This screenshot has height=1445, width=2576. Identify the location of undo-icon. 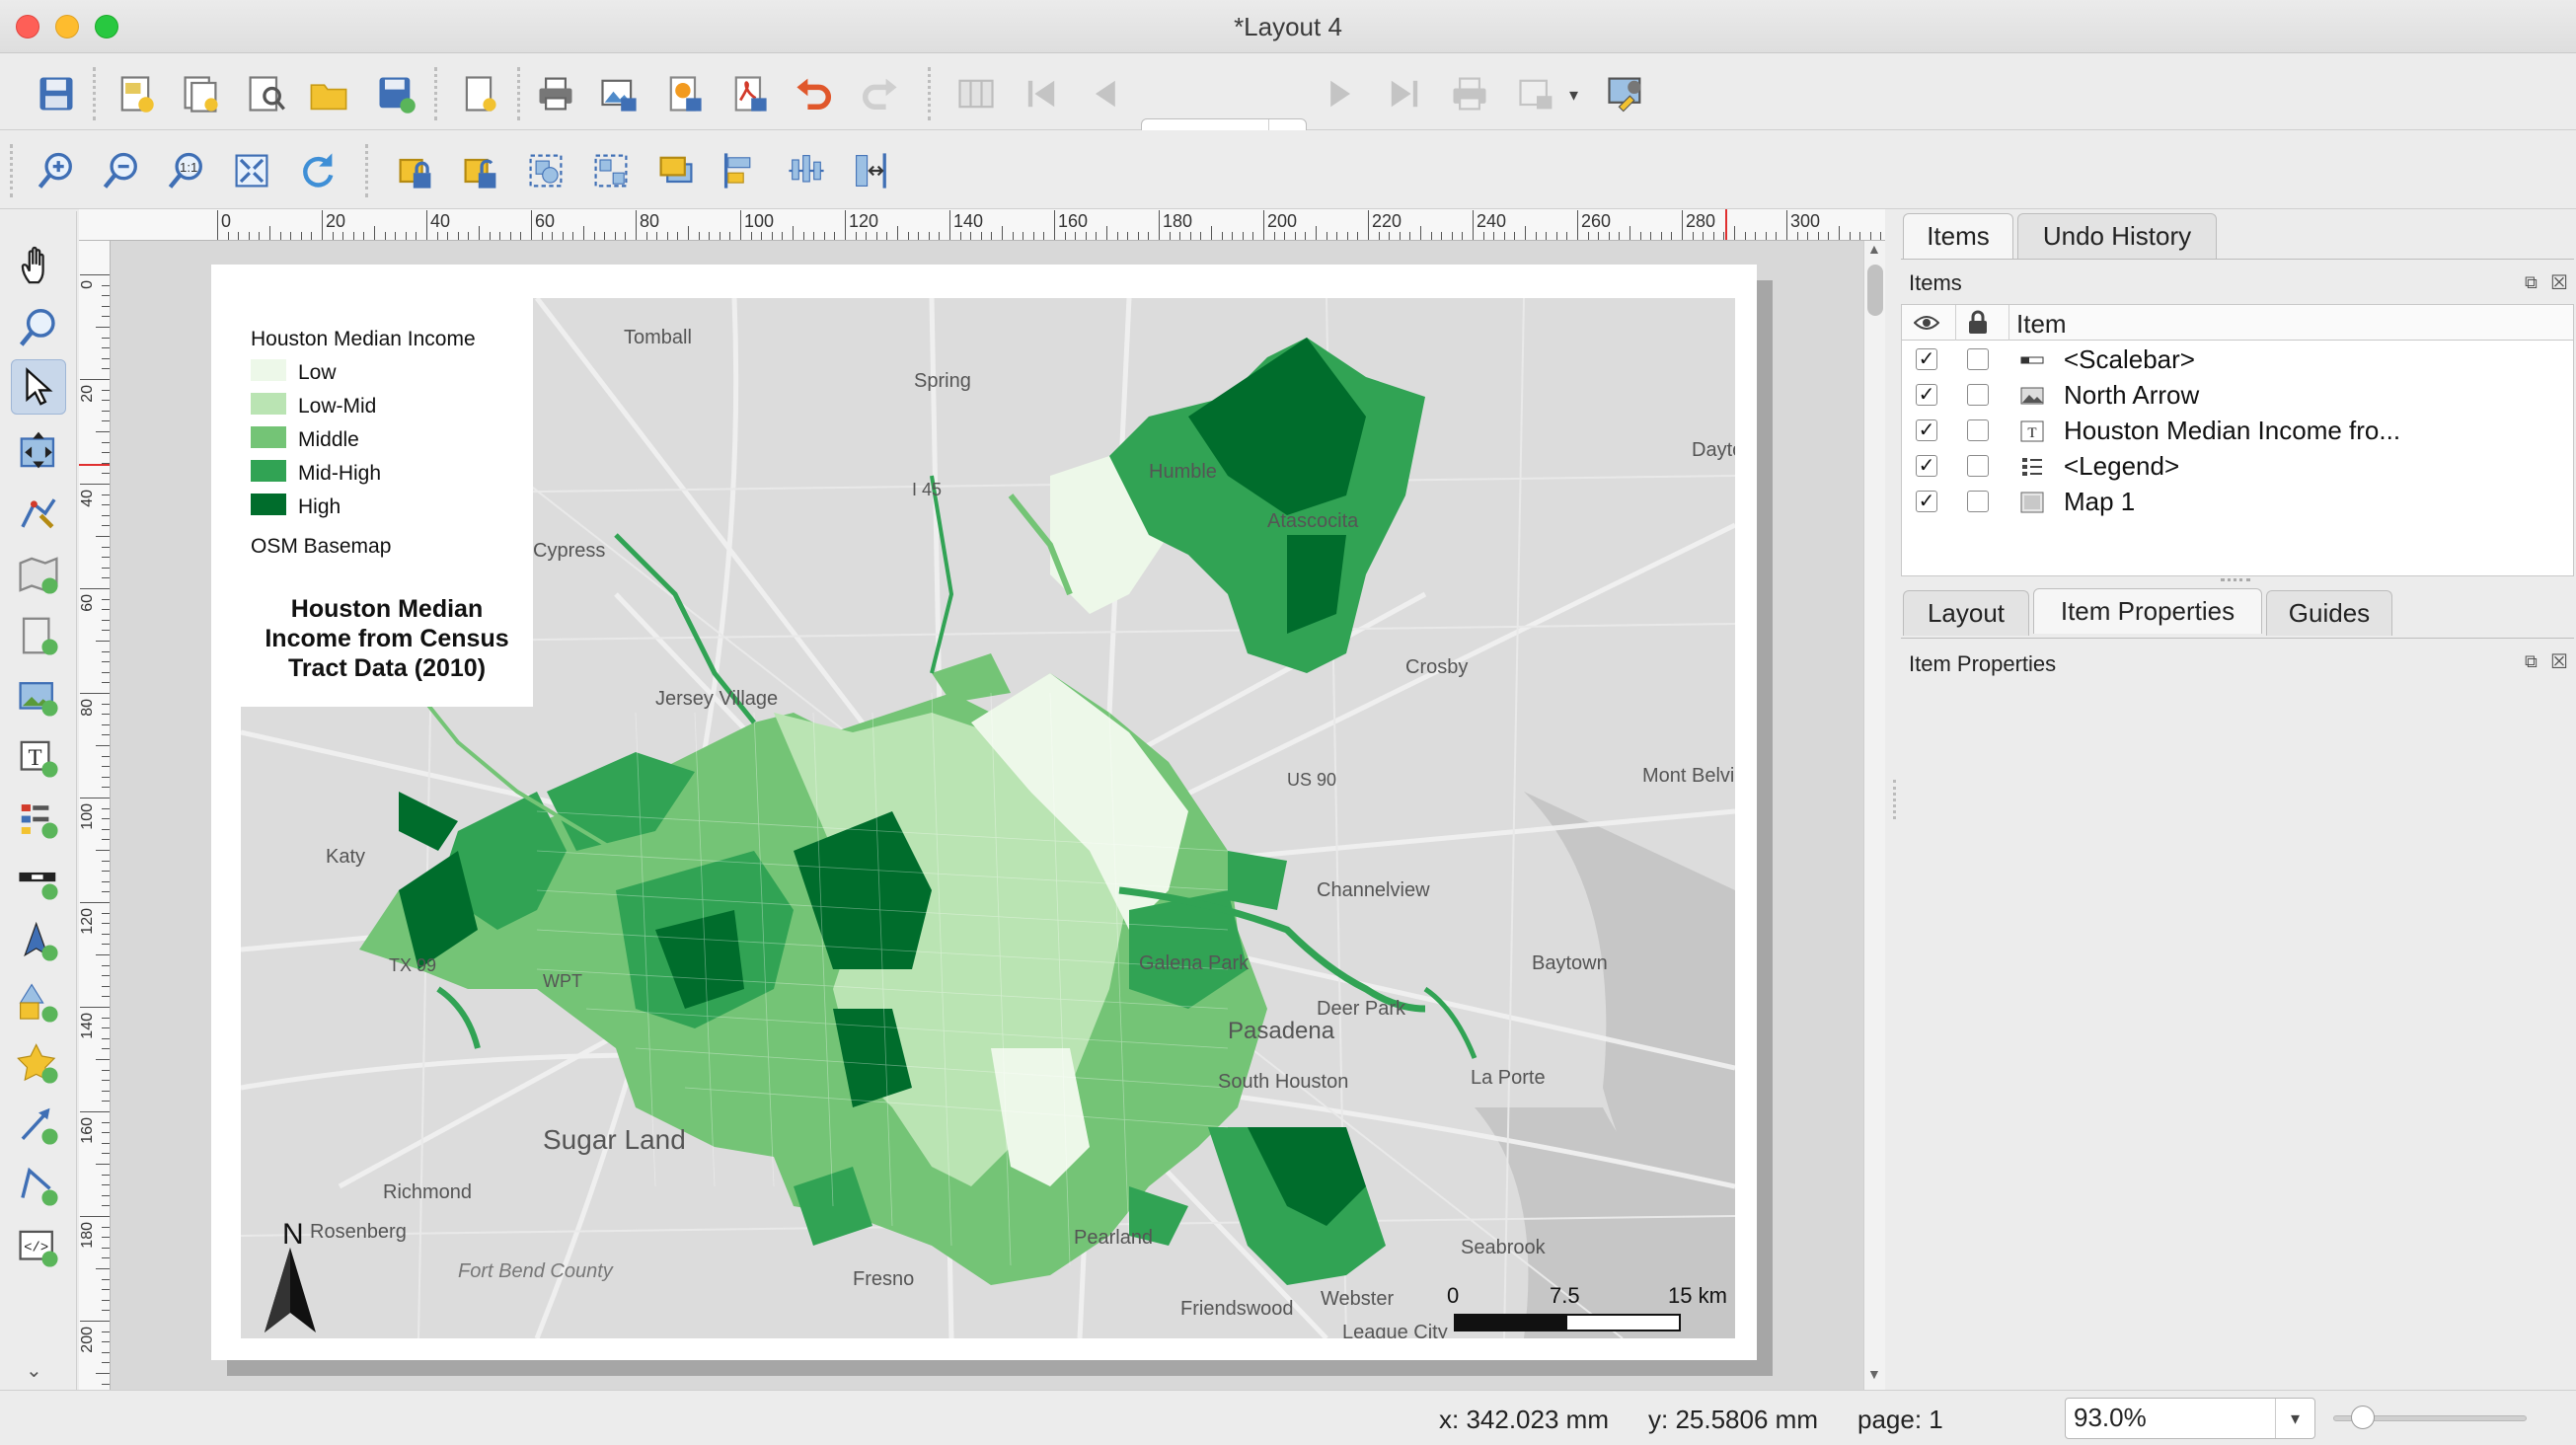
(814, 94).